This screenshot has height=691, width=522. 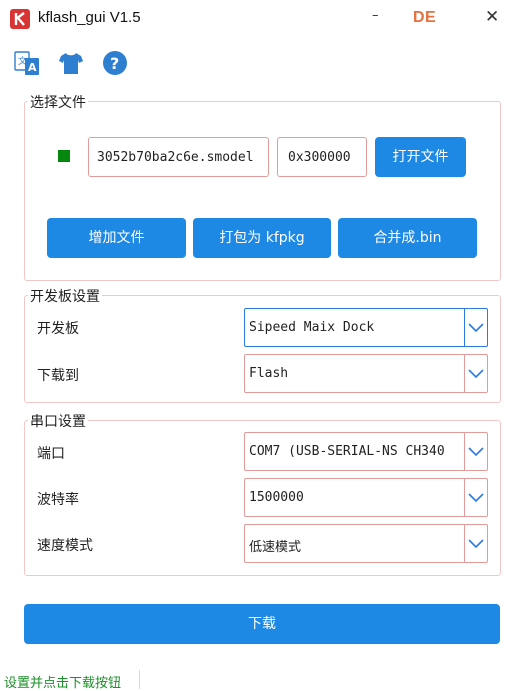 I want to click on download-to-select: Flash, so click(x=366, y=373).